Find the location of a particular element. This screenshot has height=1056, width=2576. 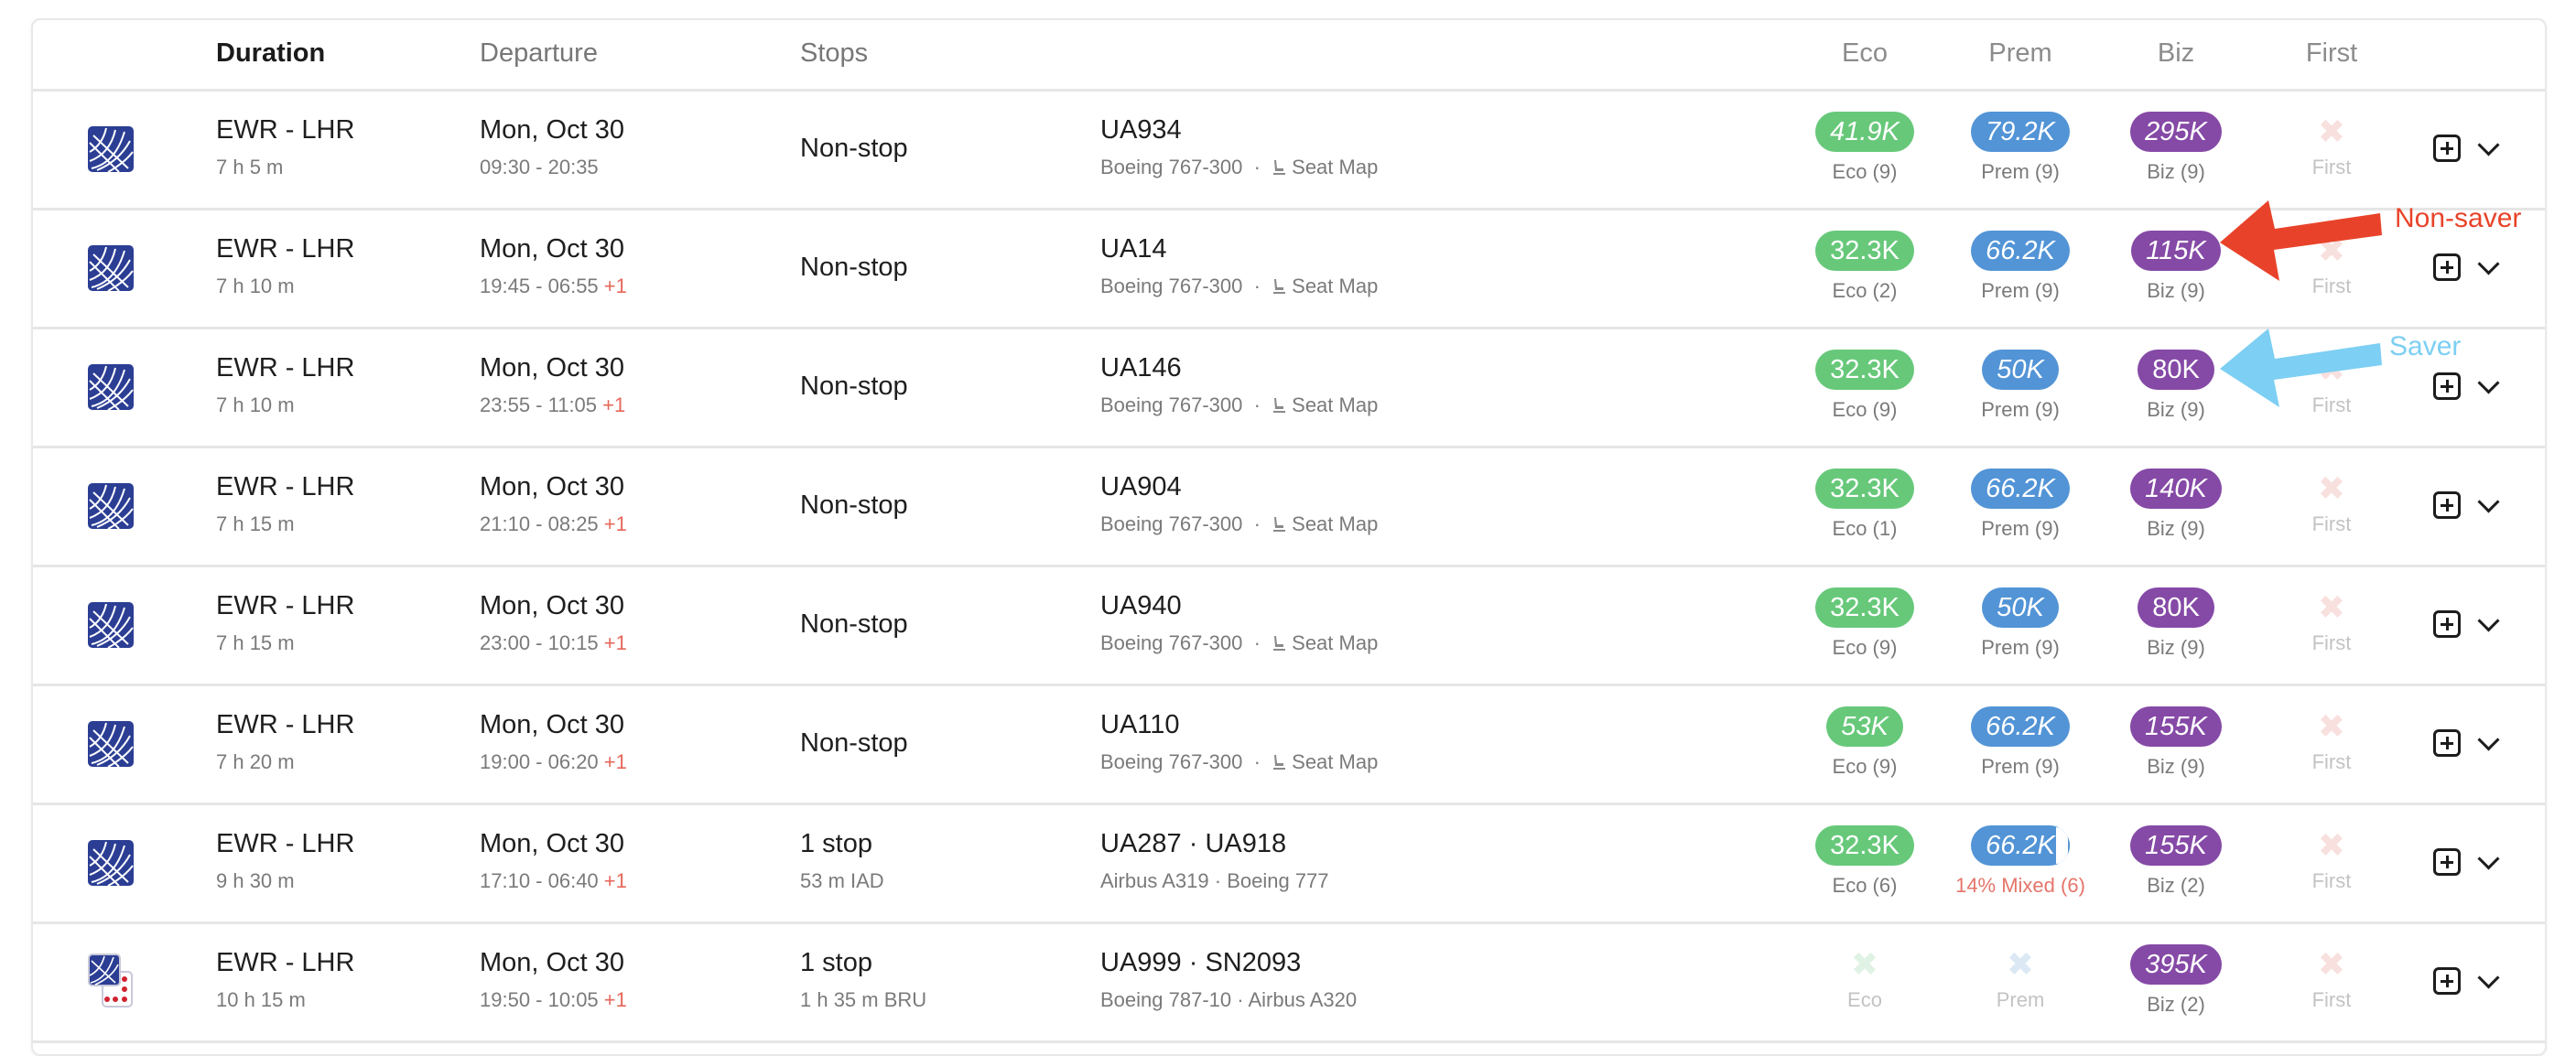

price: 80K is located at coordinates (2176, 369).